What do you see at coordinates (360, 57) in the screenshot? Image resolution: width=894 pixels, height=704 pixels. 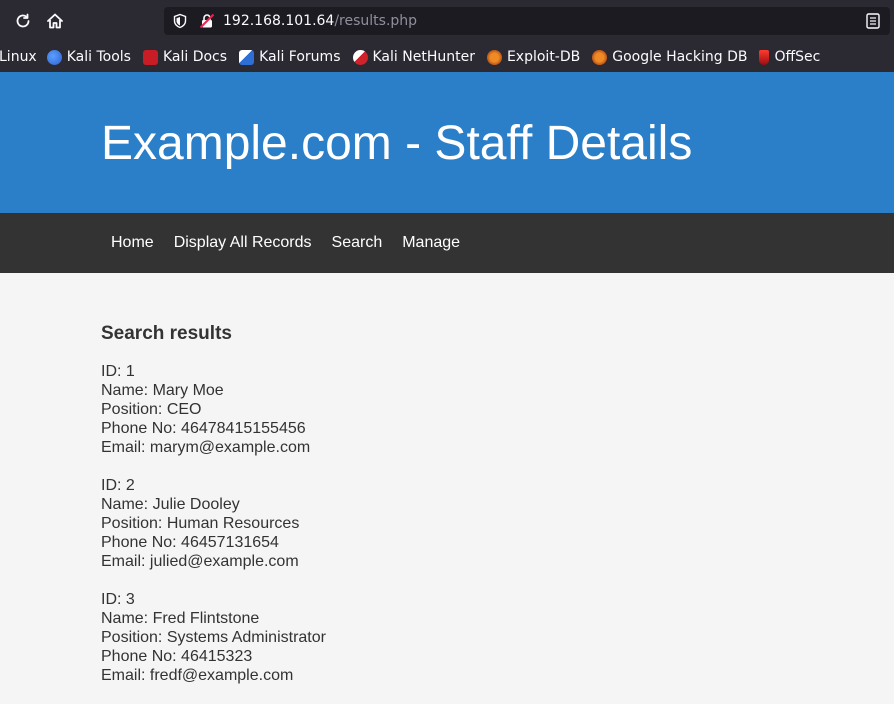 I see `kali-nethunter-icon` at bounding box center [360, 57].